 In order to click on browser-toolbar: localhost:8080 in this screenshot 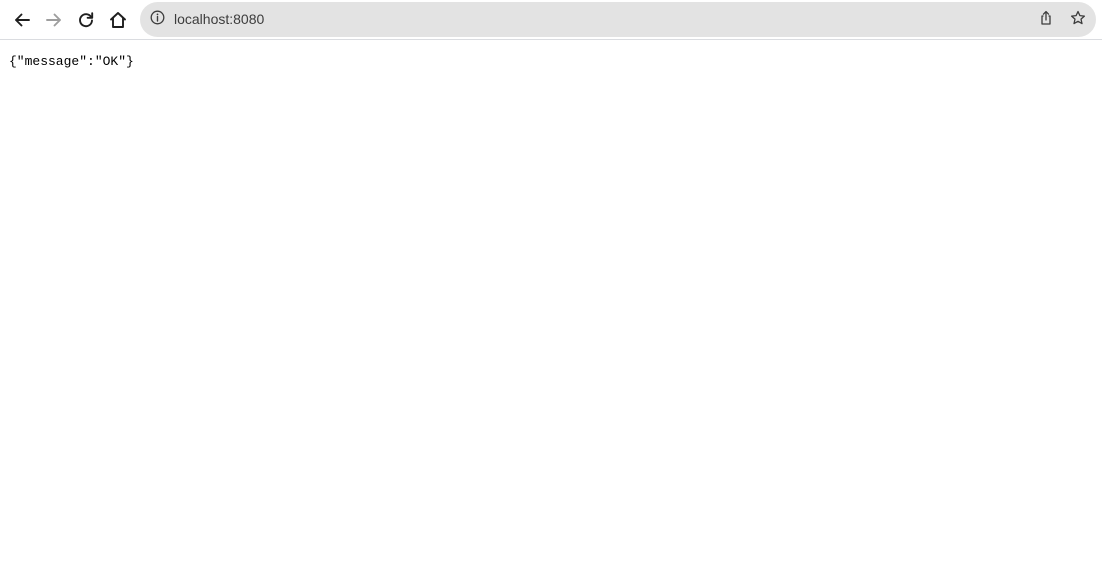, I will do `click(551, 20)`.